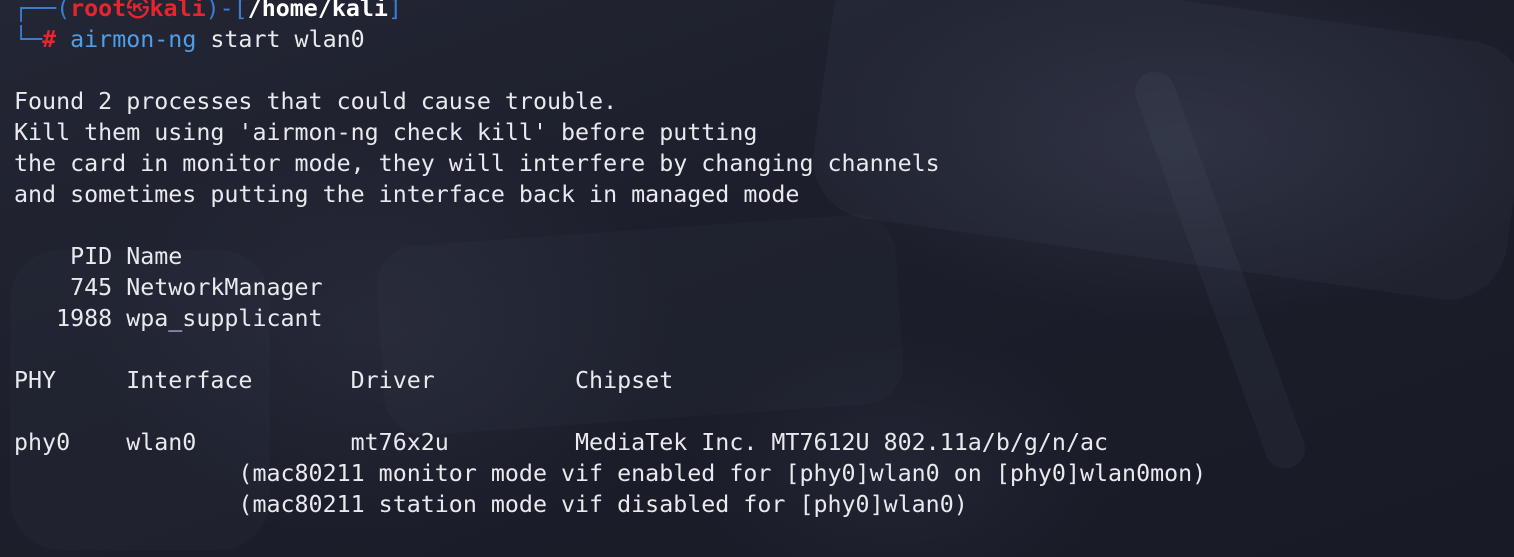  Describe the element at coordinates (168, 287) in the screenshot. I see `process-row: 745 NetworkManager` at that location.